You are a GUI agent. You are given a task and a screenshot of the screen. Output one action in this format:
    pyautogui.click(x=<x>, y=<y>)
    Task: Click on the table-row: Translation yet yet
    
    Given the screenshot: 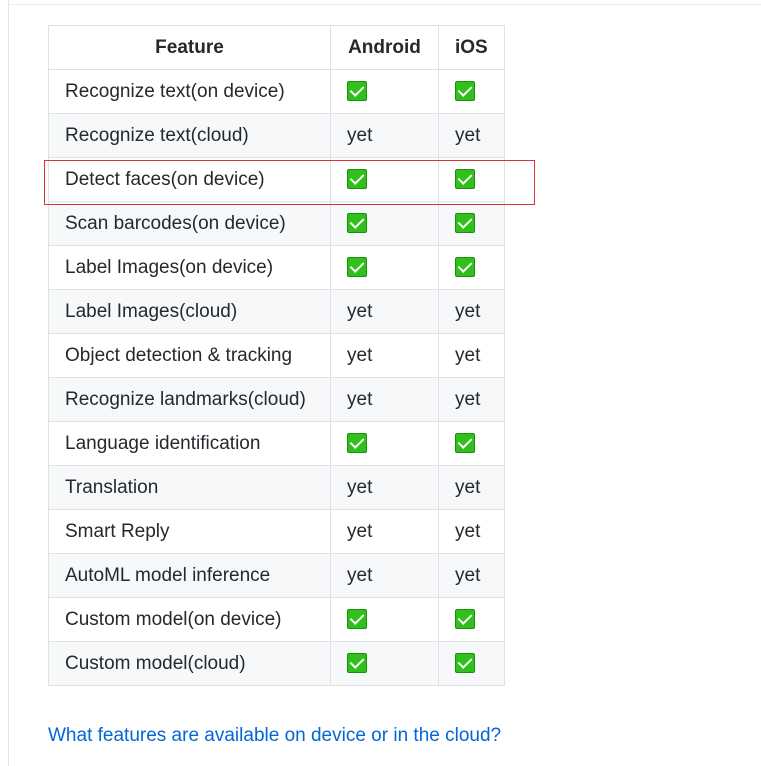 What is the action you would take?
    pyautogui.click(x=276, y=487)
    